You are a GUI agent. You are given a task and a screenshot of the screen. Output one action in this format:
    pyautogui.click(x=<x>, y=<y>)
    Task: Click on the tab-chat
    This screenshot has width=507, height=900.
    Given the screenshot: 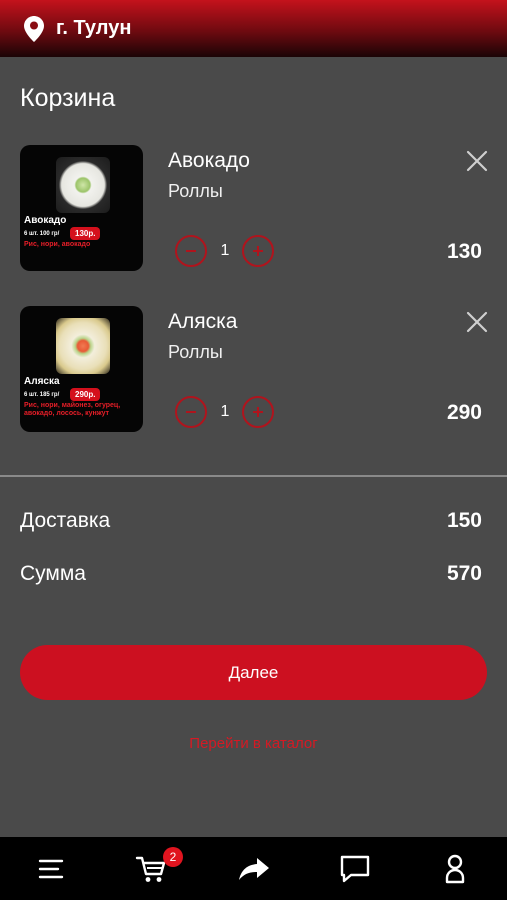 What is the action you would take?
    pyautogui.click(x=355, y=868)
    